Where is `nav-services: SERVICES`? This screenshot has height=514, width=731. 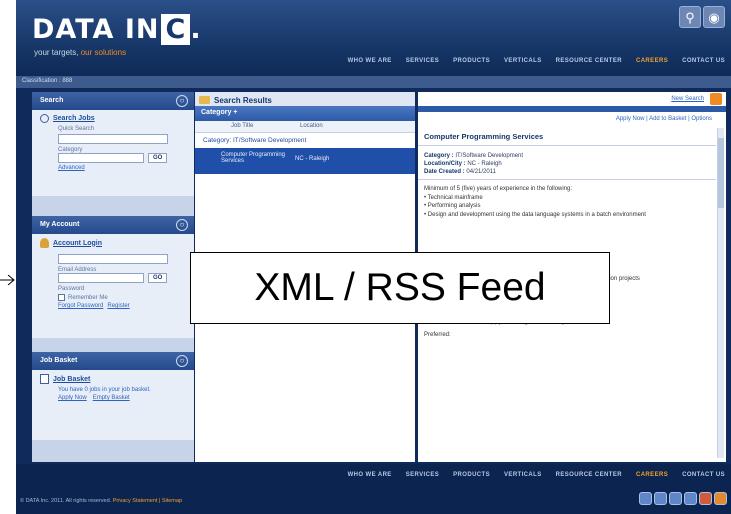
nav-services: SERVICES is located at coordinates (422, 61).